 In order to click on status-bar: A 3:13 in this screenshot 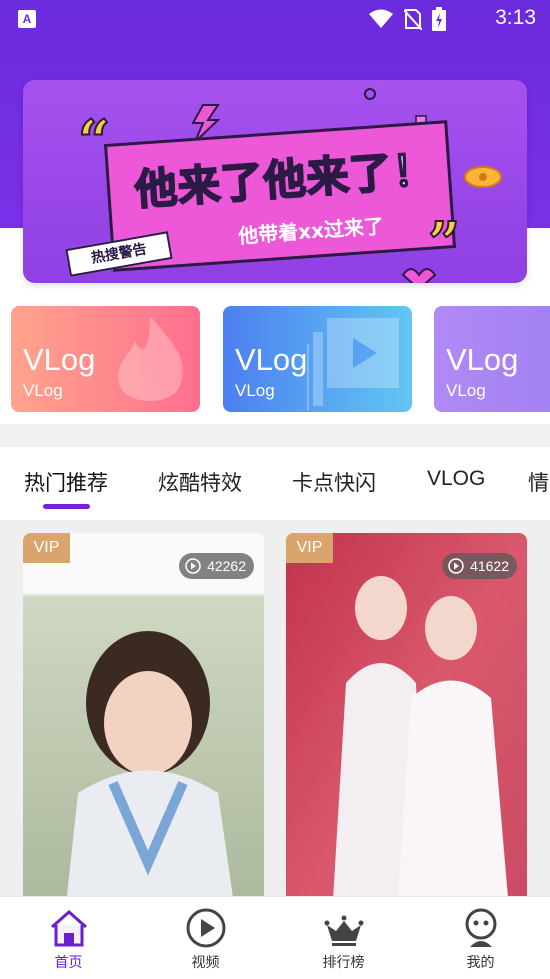, I will do `click(275, 20)`.